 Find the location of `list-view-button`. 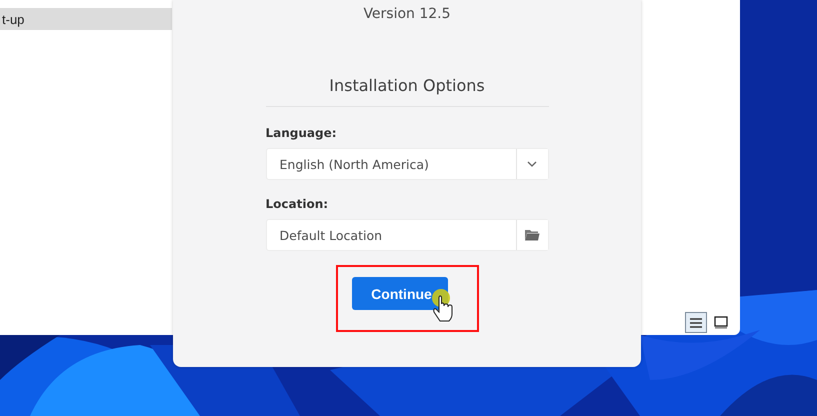

list-view-button is located at coordinates (696, 322).